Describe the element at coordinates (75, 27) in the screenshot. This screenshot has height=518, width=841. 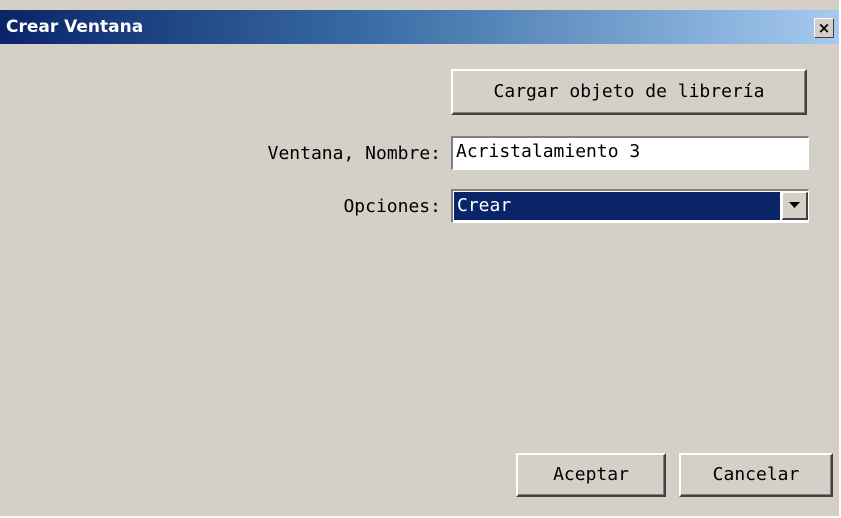
I see `window-title: Crear Ventana` at that location.